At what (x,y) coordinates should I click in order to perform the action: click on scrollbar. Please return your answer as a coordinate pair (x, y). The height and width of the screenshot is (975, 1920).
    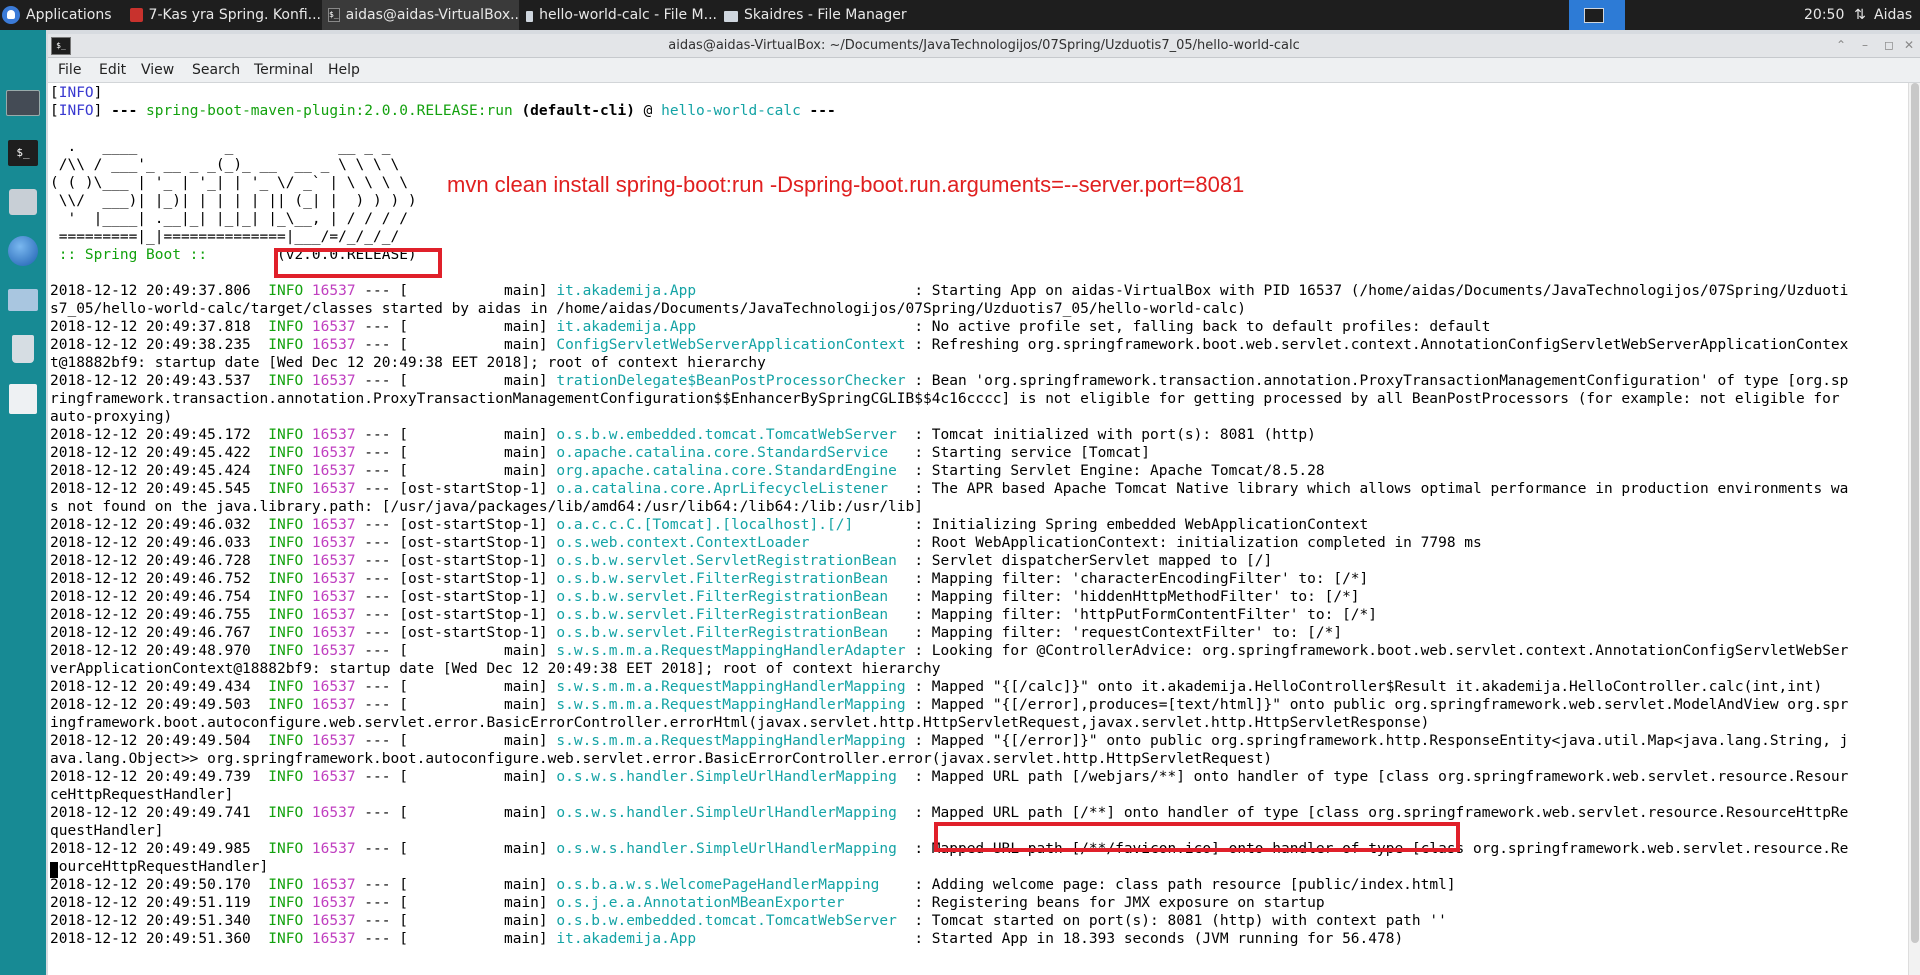
    Looking at the image, I should click on (1914, 529).